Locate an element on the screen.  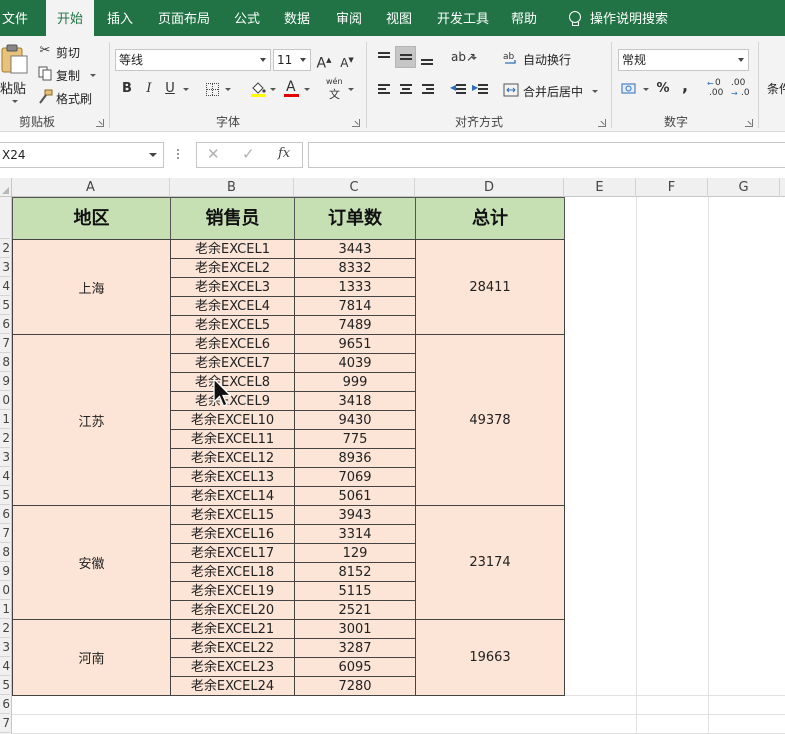
row-header is located at coordinates (5, 218).